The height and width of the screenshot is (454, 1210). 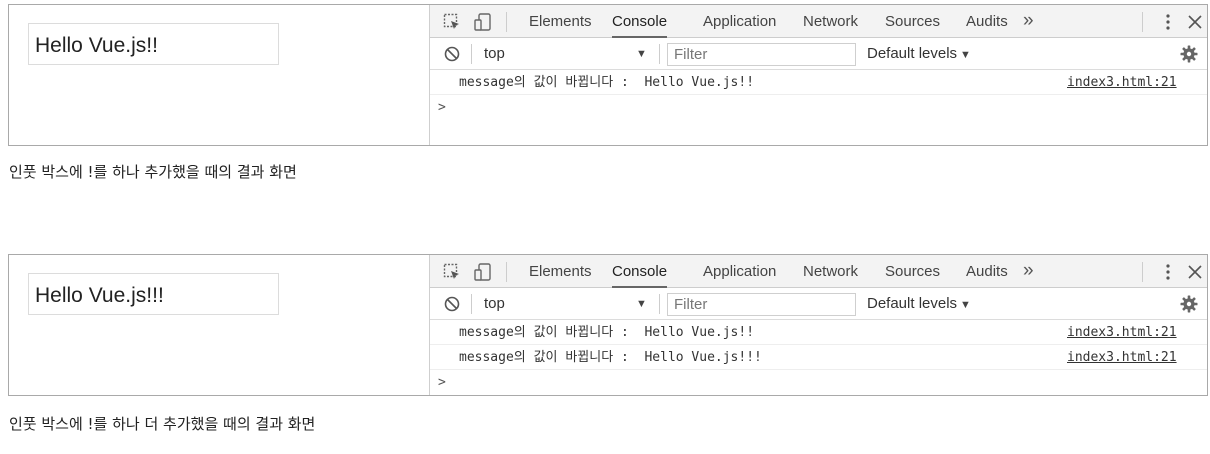 I want to click on message-input: Hello Vue.js!!!, so click(x=153, y=294).